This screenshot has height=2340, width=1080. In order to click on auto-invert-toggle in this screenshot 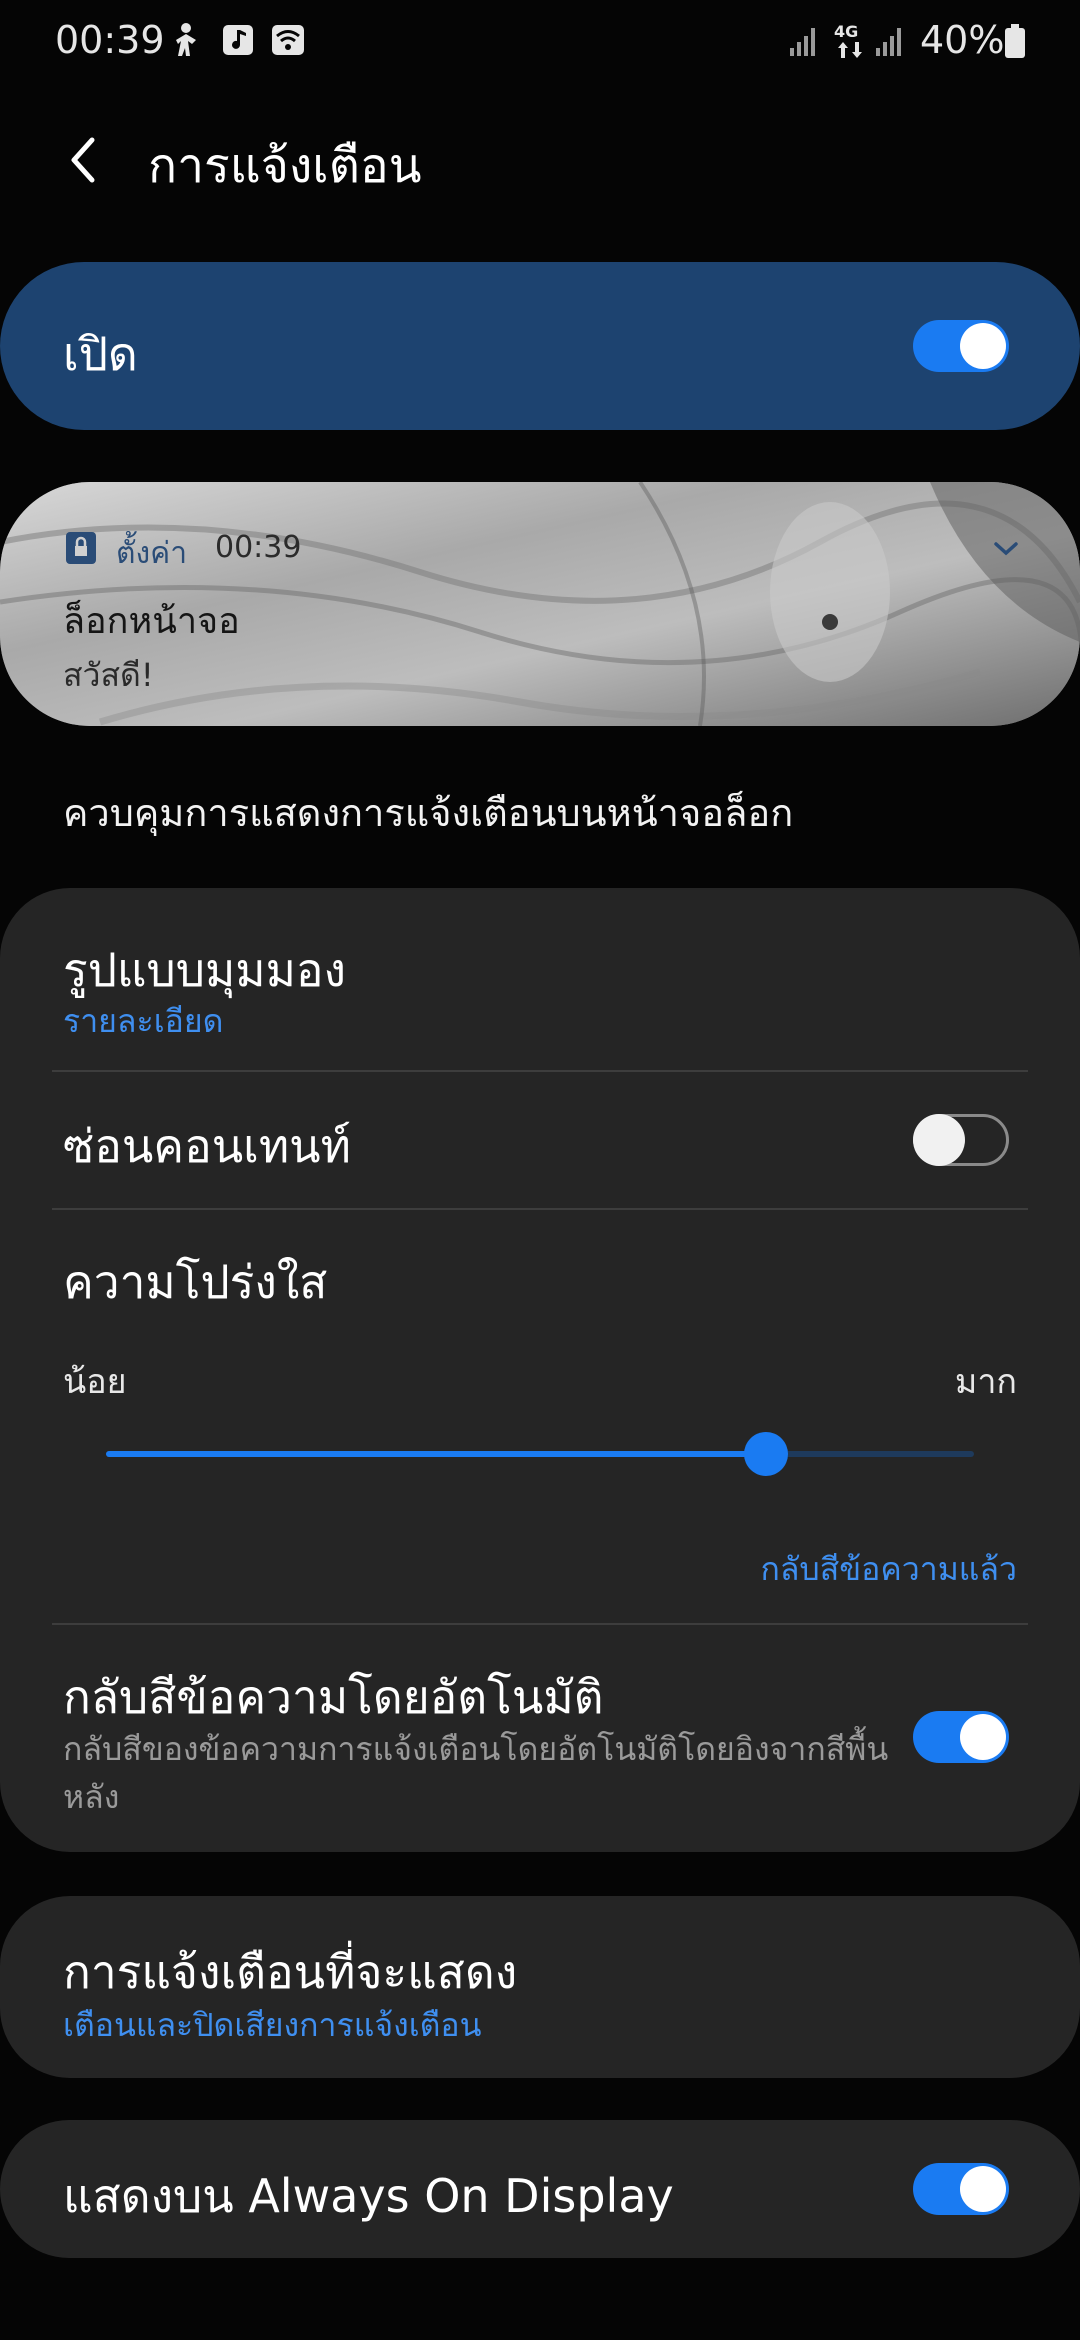, I will do `click(961, 1737)`.